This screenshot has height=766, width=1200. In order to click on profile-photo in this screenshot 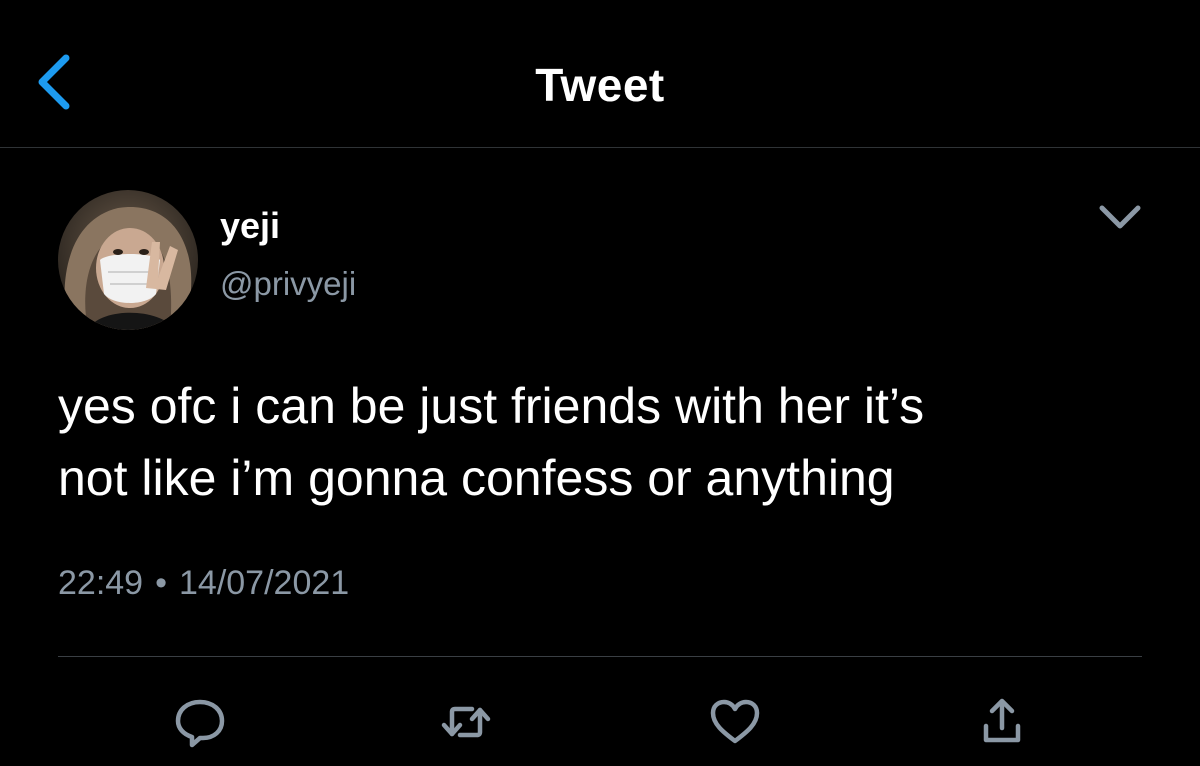, I will do `click(128, 260)`.